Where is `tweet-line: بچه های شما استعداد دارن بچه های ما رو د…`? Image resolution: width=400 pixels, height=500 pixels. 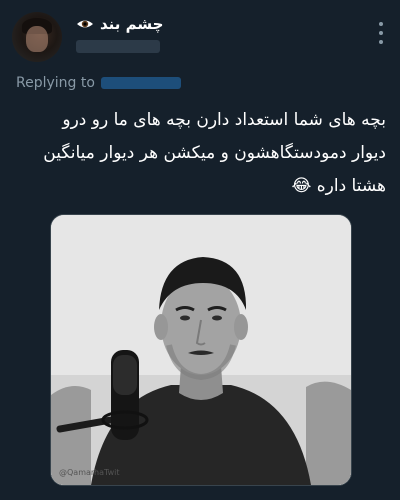 tweet-line: بچه های شما استعداد دارن بچه های ما رو د… is located at coordinates (224, 120).